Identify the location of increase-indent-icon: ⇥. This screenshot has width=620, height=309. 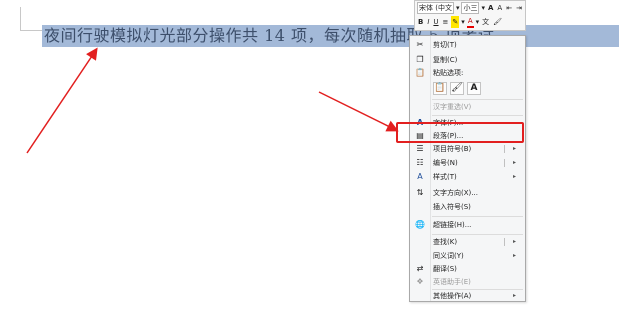
(519, 8).